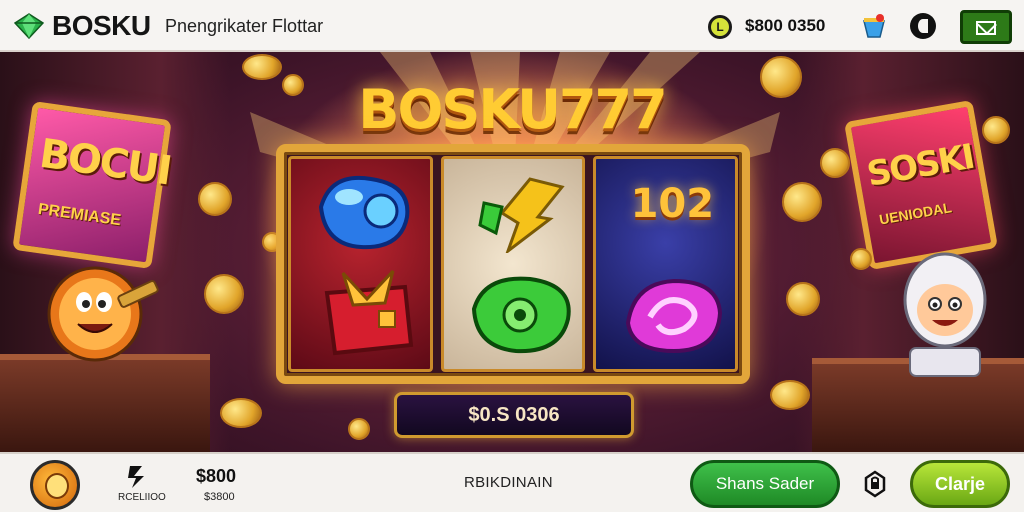  What do you see at coordinates (920, 165) in the screenshot?
I see `right-sign-title: SOSKI` at bounding box center [920, 165].